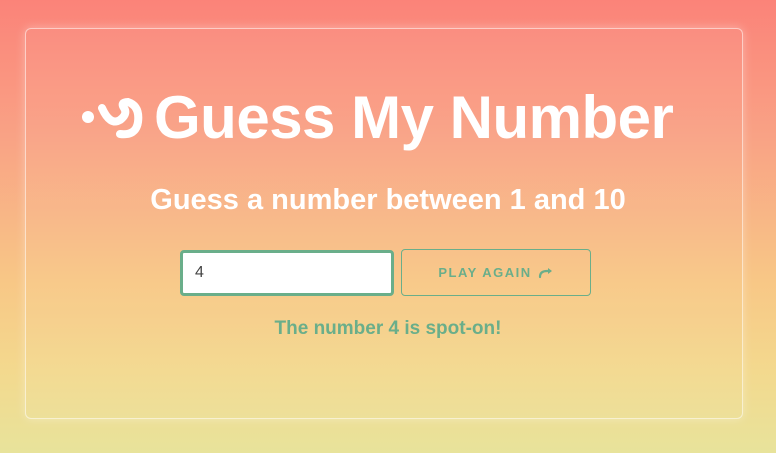  I want to click on redo-arrow-icon, so click(545, 272).